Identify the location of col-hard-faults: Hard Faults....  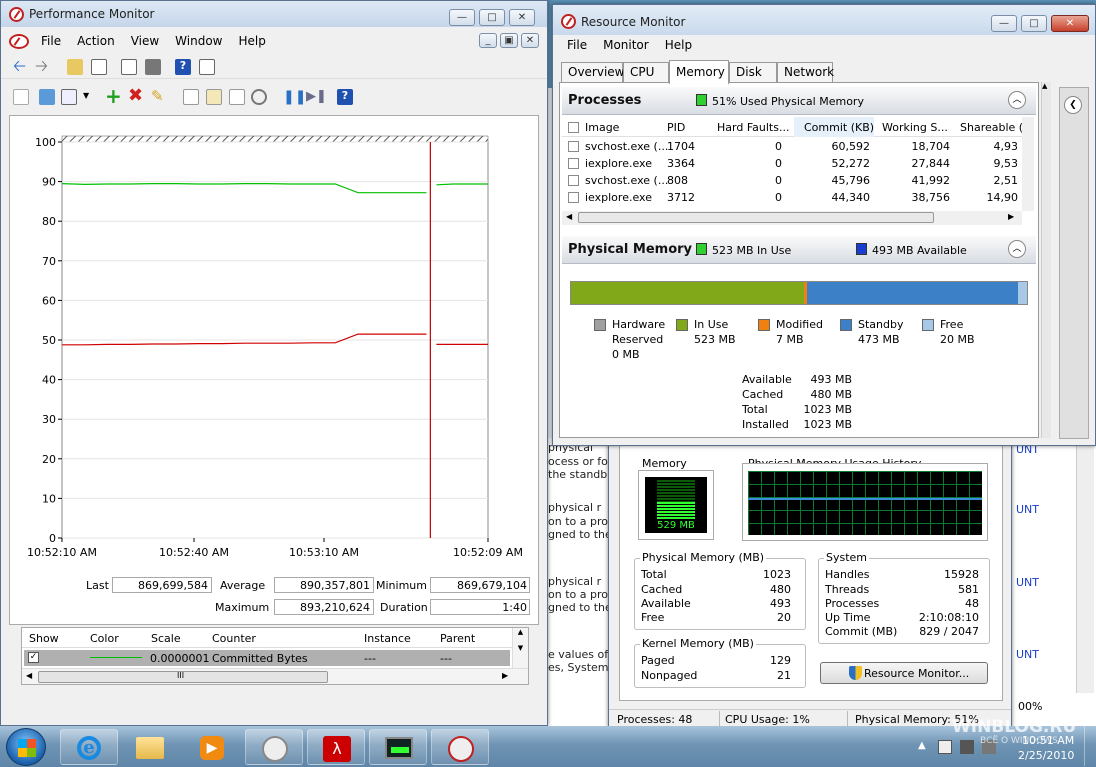
(753, 127).